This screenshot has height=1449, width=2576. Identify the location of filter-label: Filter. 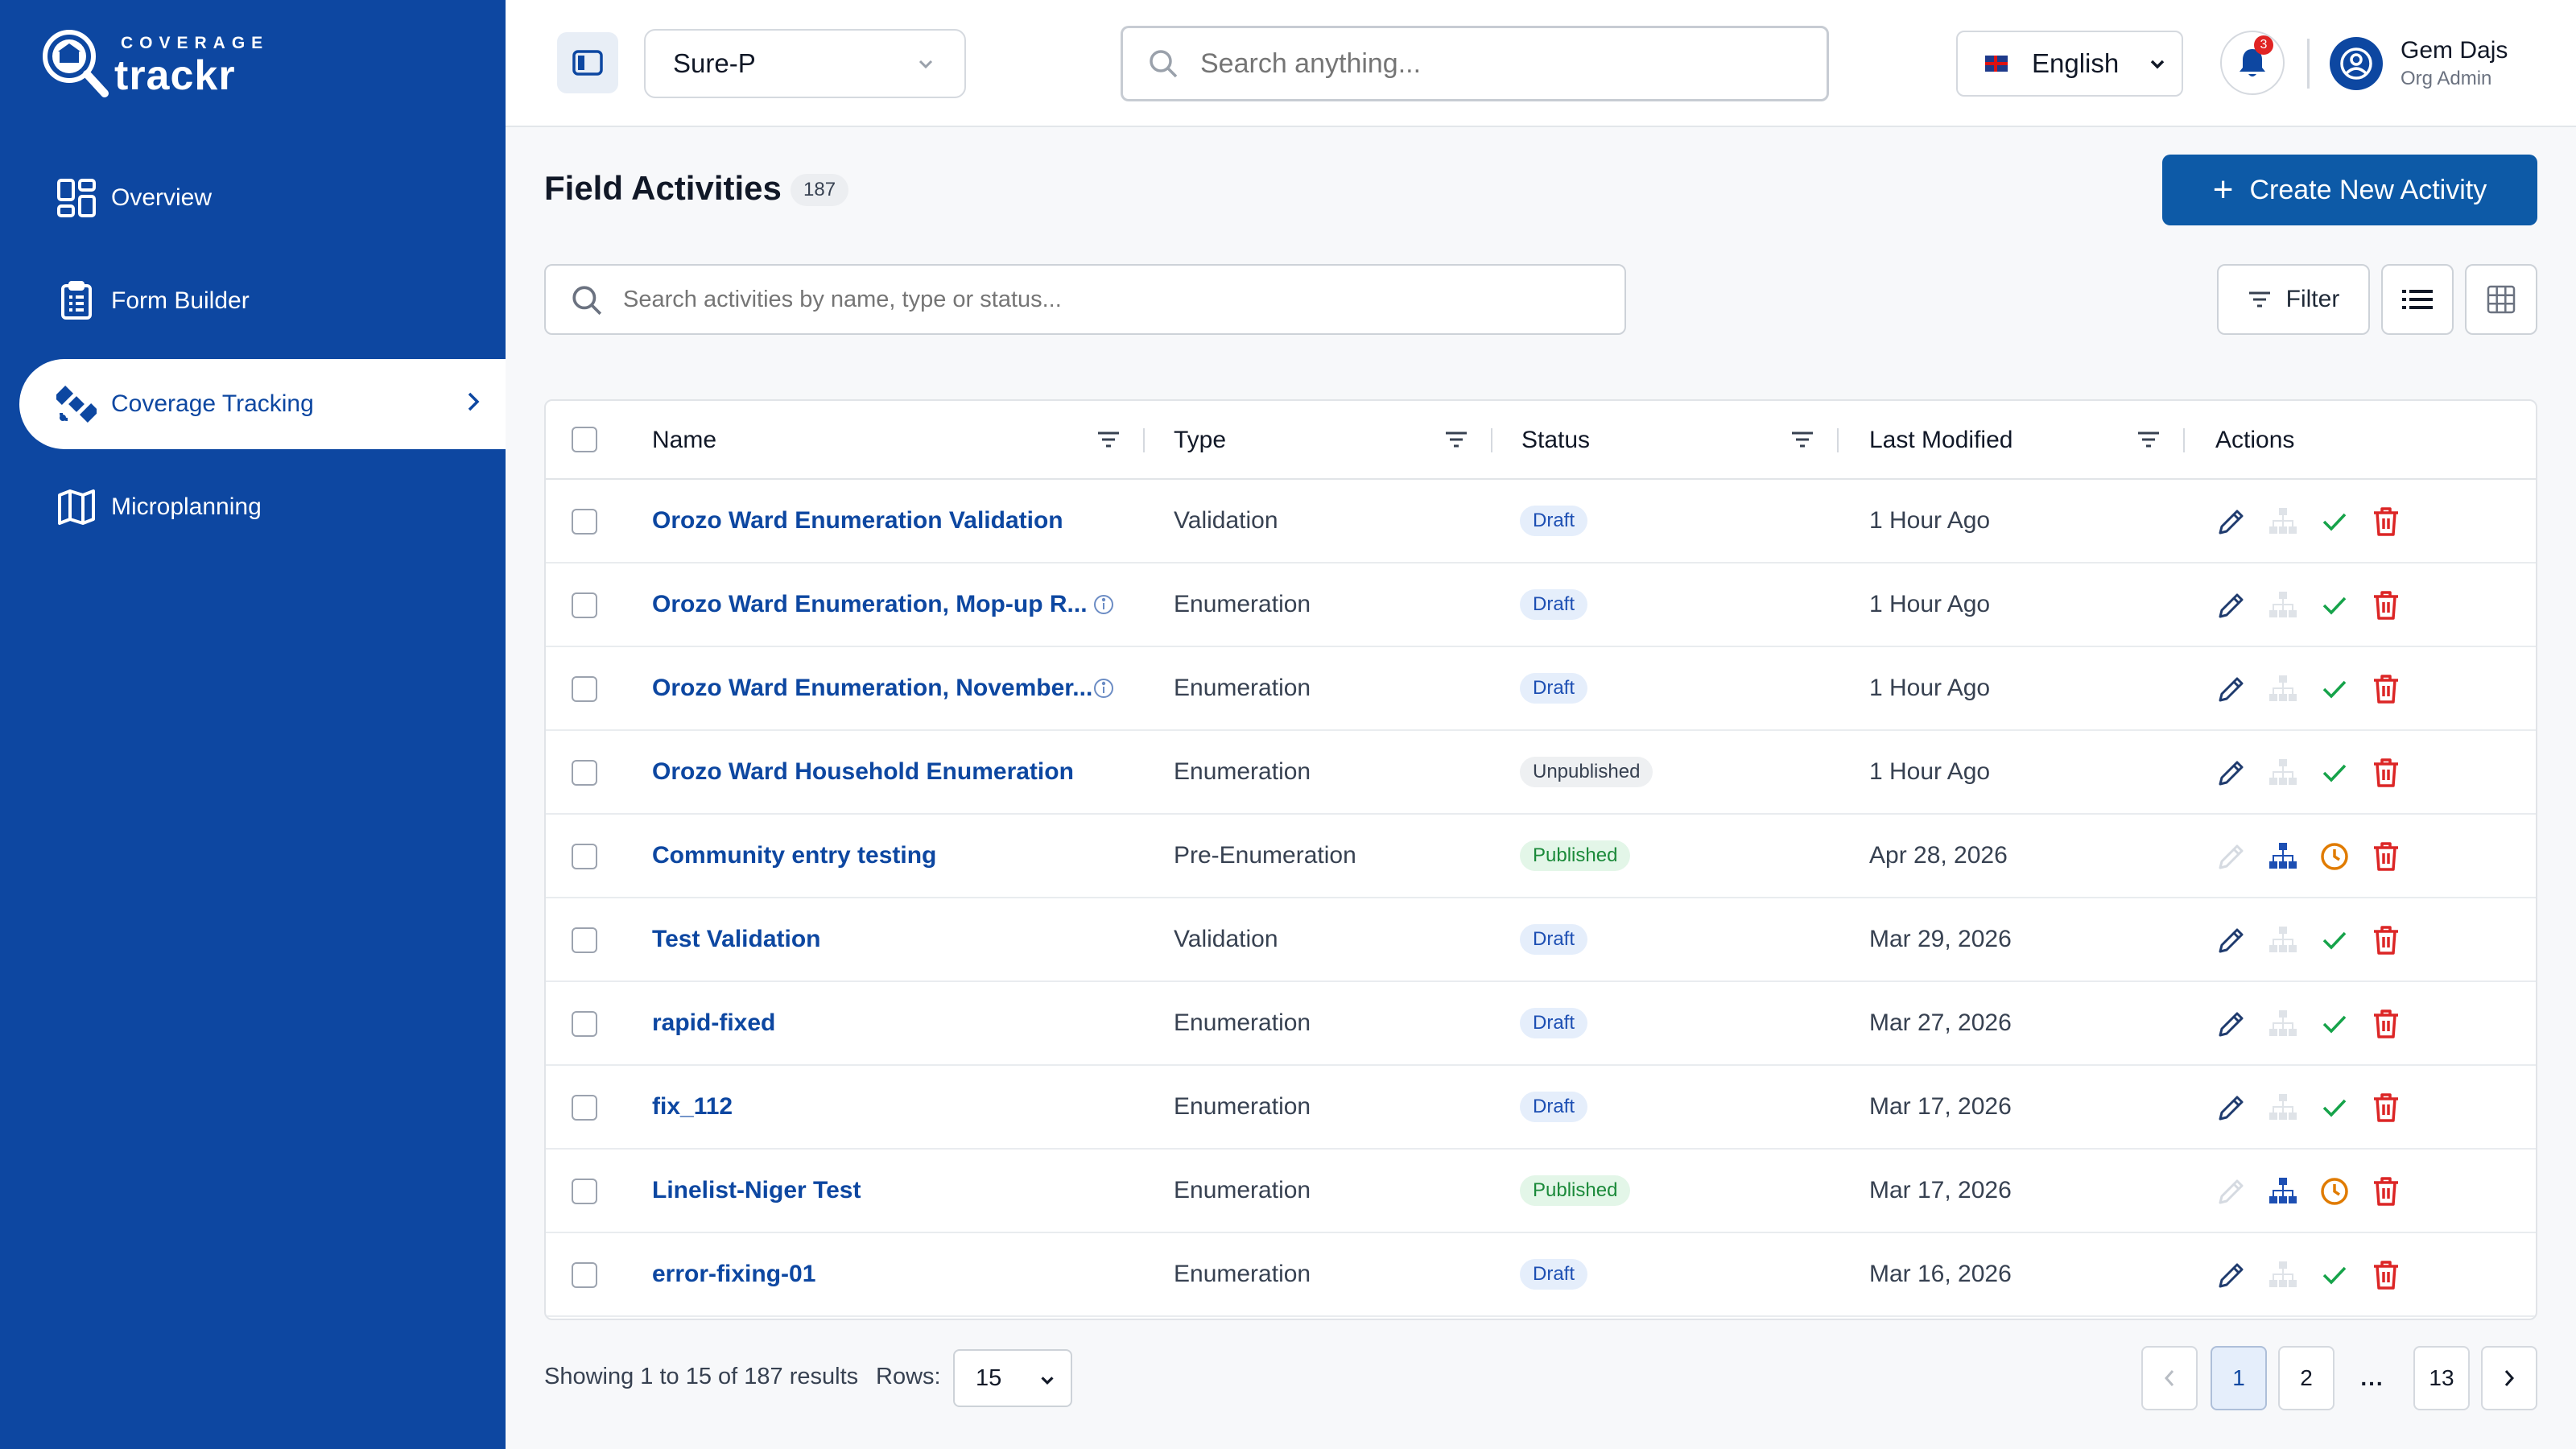
(2312, 299).